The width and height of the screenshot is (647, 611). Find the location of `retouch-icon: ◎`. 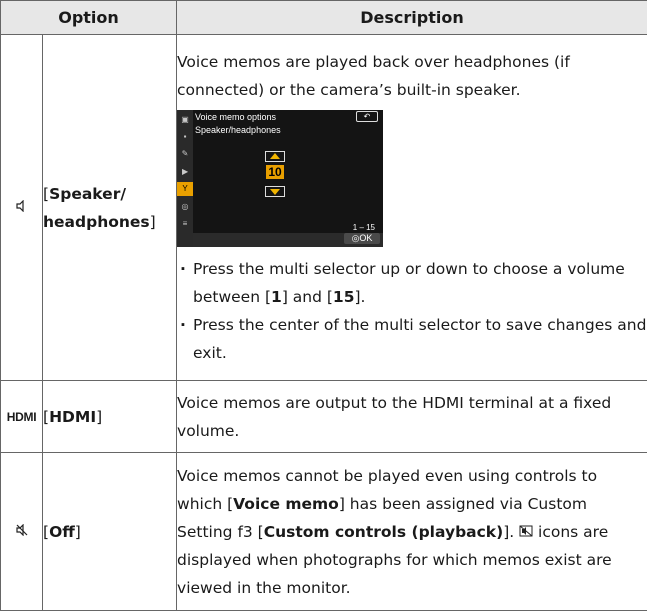

retouch-icon: ◎ is located at coordinates (185, 207).